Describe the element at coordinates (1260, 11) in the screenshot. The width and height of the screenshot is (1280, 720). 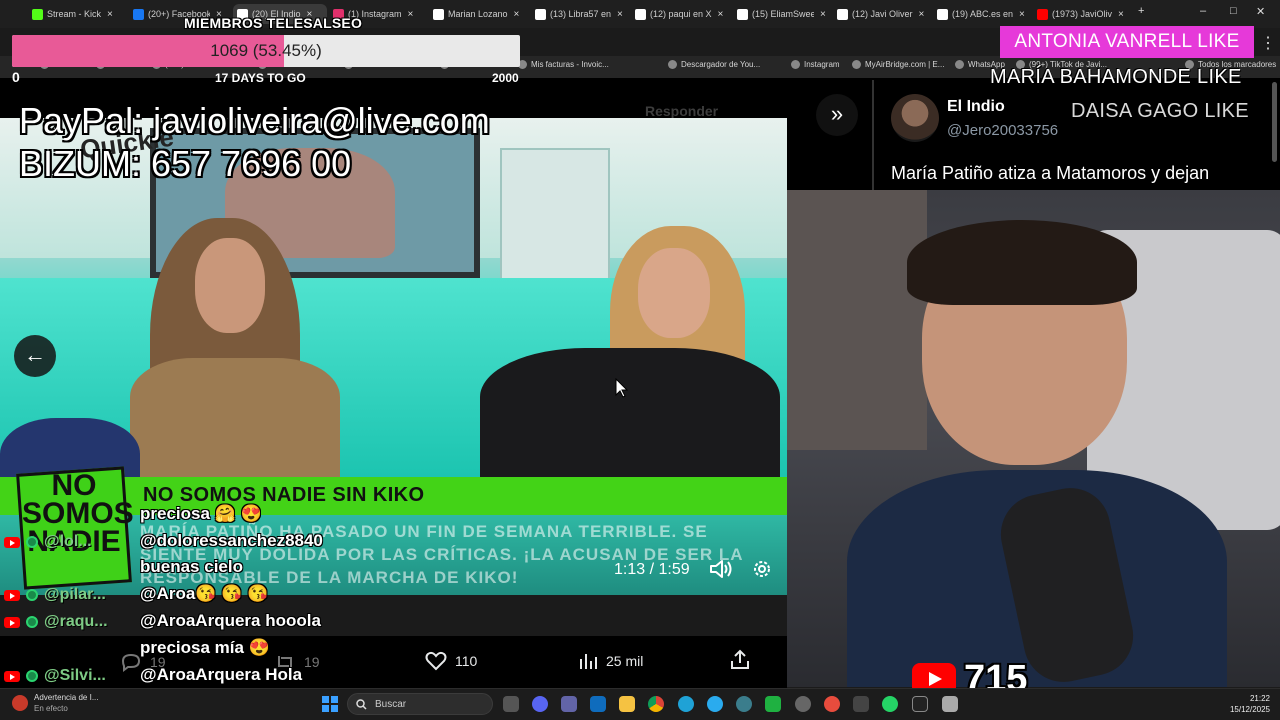
I see `close-window-icon: ✕` at that location.